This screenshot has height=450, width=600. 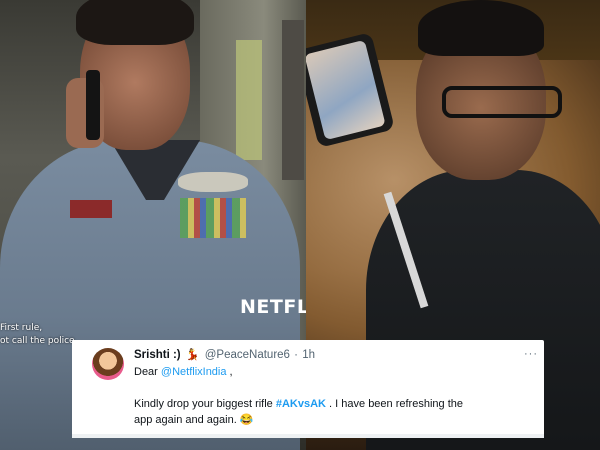 What do you see at coordinates (91, 209) in the screenshot?
I see `name-badge` at bounding box center [91, 209].